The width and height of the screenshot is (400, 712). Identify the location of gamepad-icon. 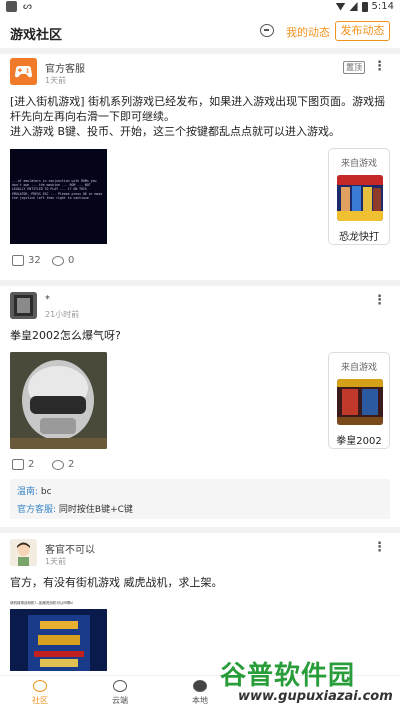
(23, 71).